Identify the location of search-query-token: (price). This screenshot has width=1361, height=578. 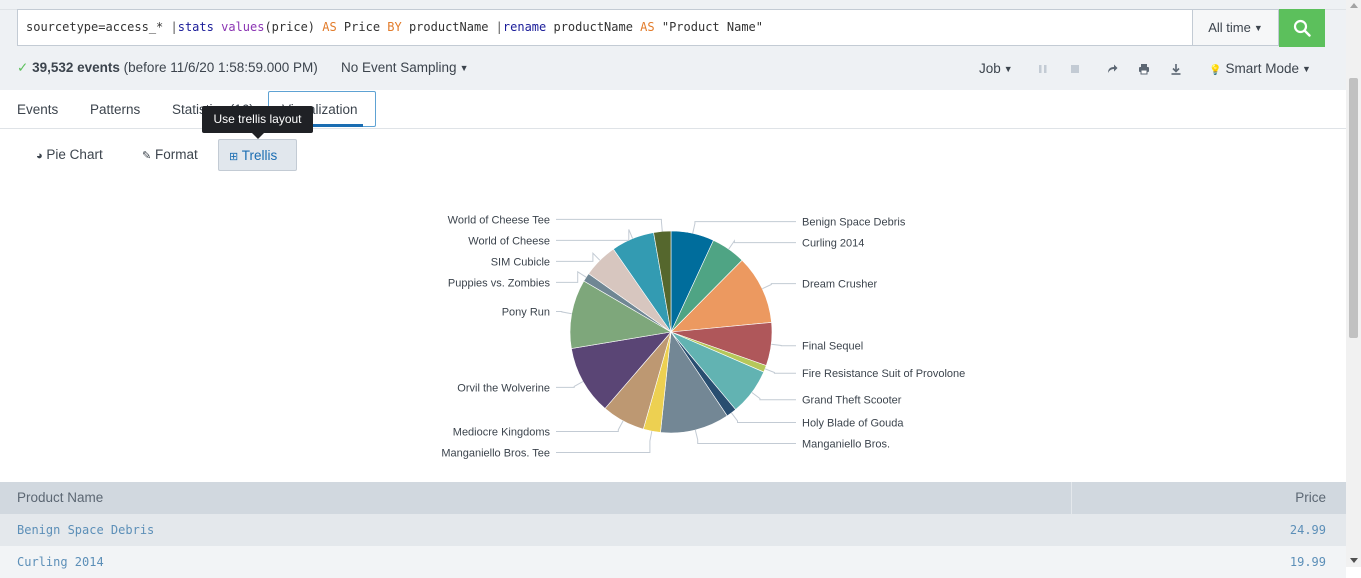
(293, 27).